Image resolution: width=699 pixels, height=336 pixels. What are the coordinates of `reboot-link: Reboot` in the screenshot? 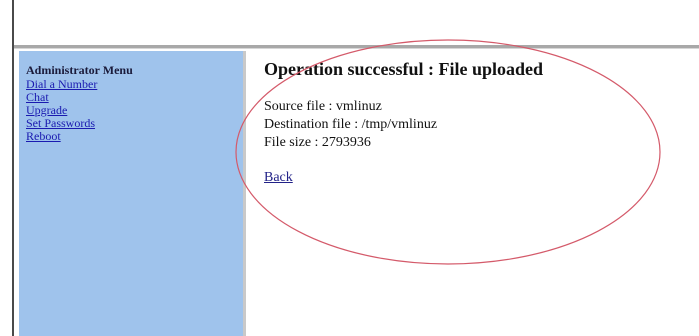 It's located at (134, 136).